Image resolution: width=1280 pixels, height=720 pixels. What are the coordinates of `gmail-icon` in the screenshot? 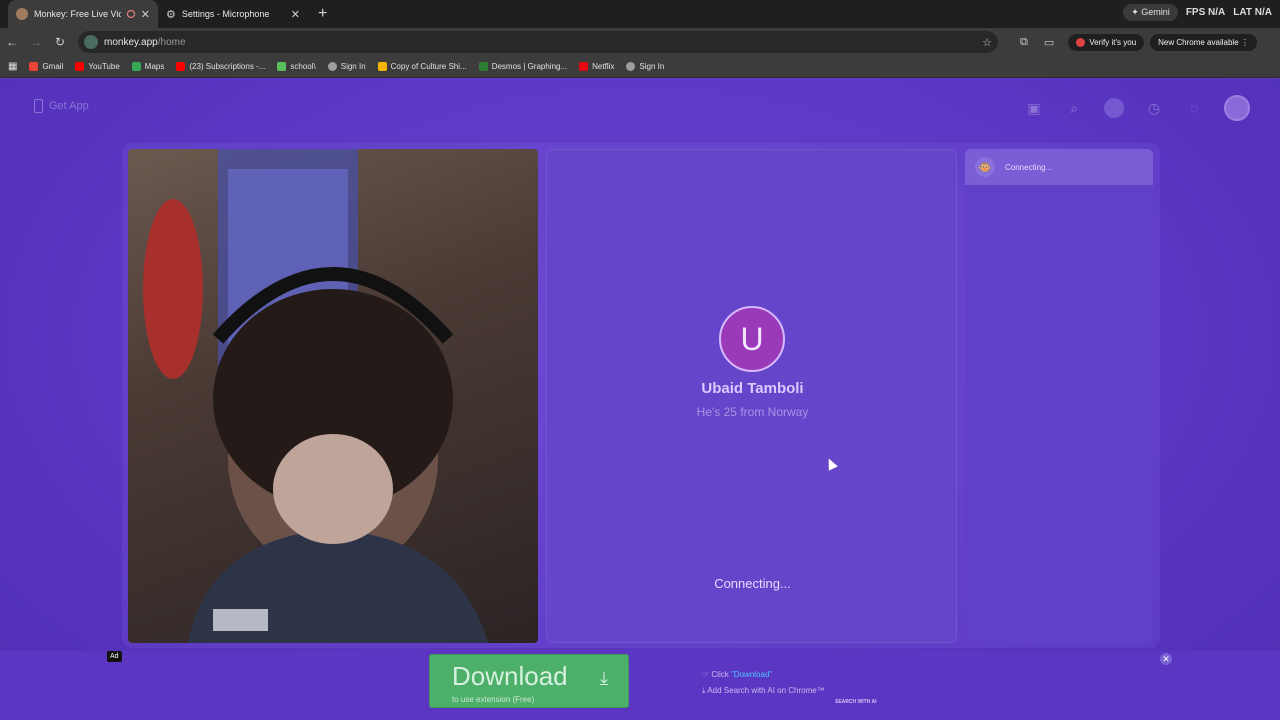 It's located at (34, 66).